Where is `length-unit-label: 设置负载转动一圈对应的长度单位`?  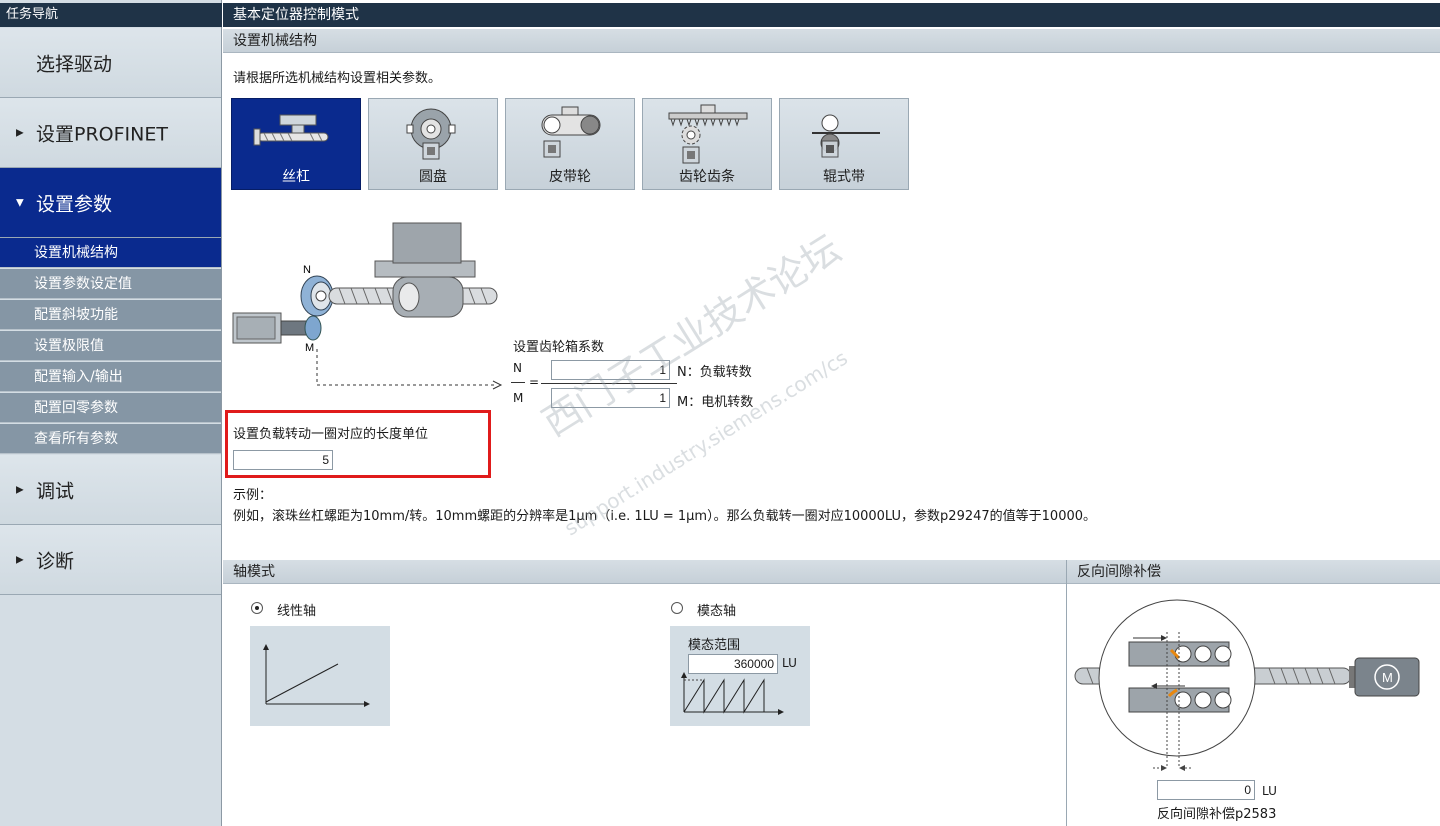
length-unit-label: 设置负载转动一圈对应的长度单位 is located at coordinates (331, 434).